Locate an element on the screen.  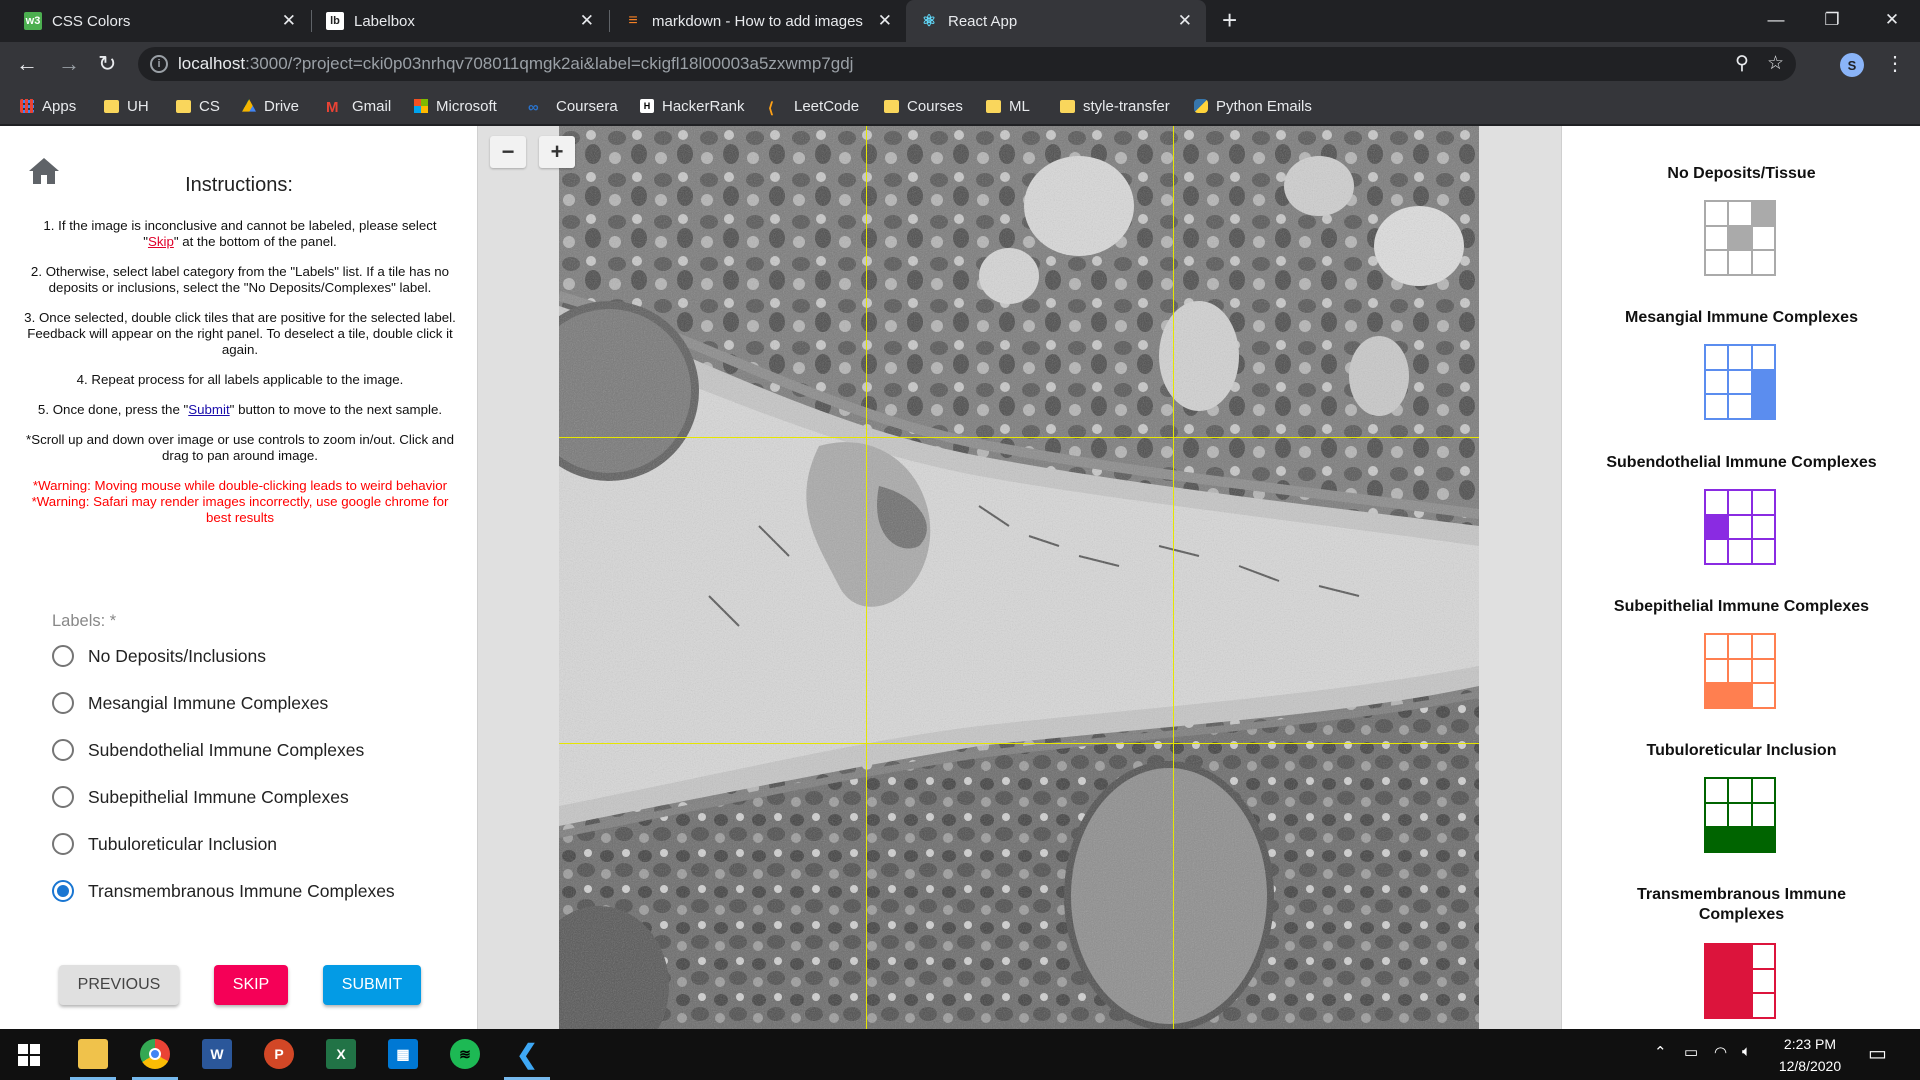
tile-grid-line is located at coordinates (866, 577).